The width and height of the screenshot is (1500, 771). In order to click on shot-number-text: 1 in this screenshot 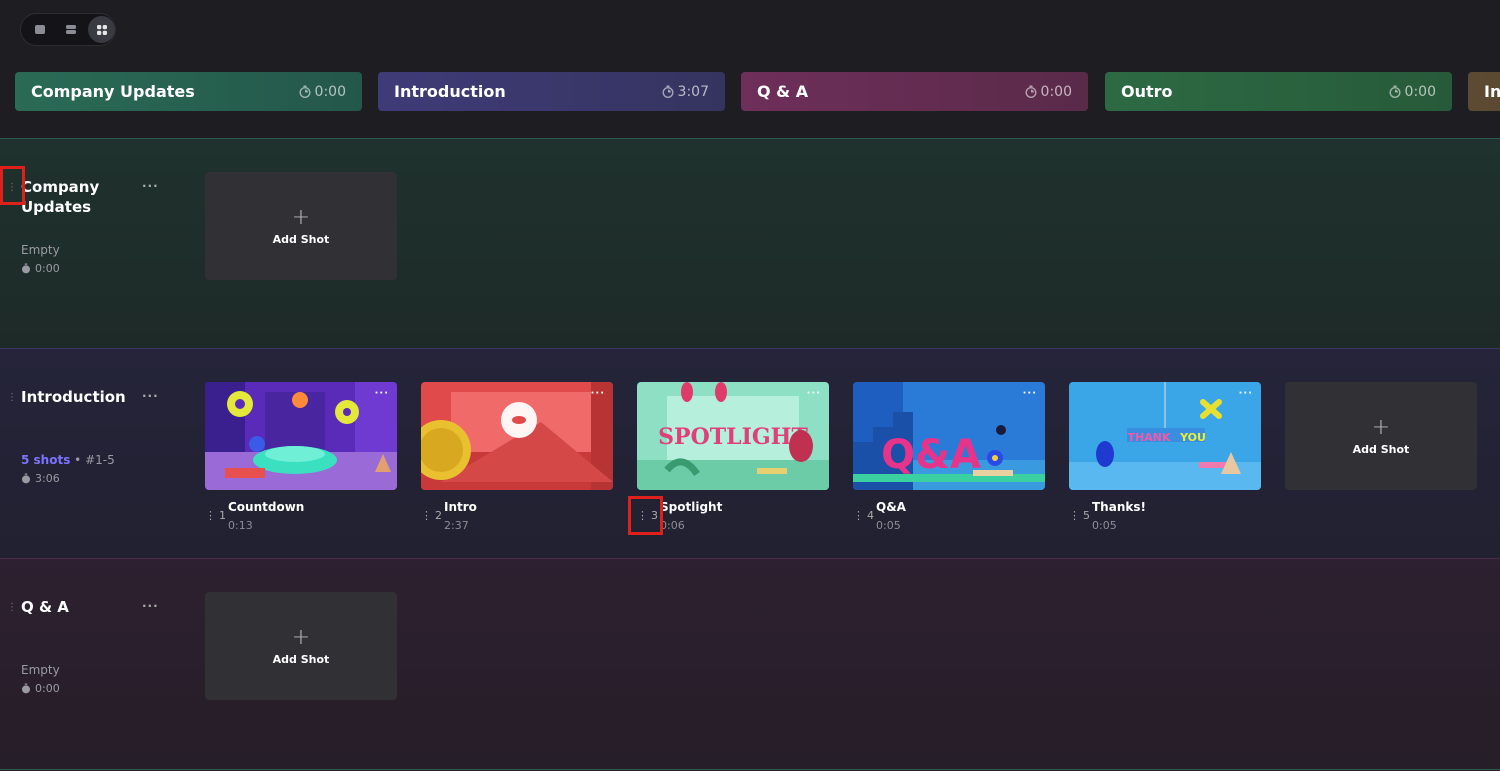, I will do `click(222, 515)`.